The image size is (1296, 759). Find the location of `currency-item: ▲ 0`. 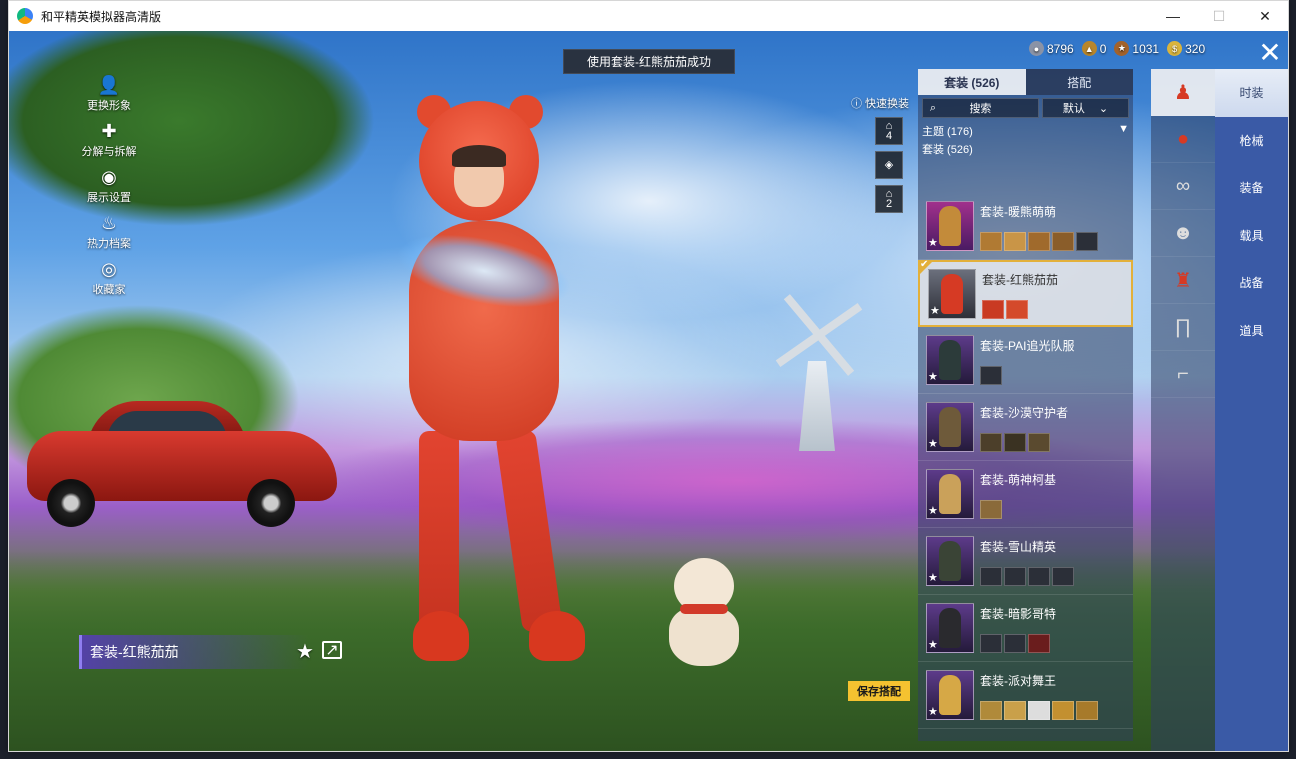

currency-item: ▲ 0 is located at coordinates (1093, 48).